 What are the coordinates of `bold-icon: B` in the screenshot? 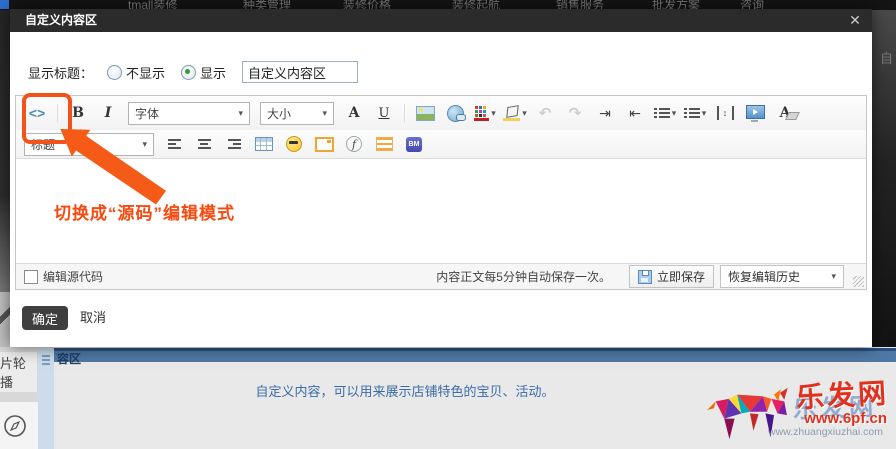 It's located at (78, 113).